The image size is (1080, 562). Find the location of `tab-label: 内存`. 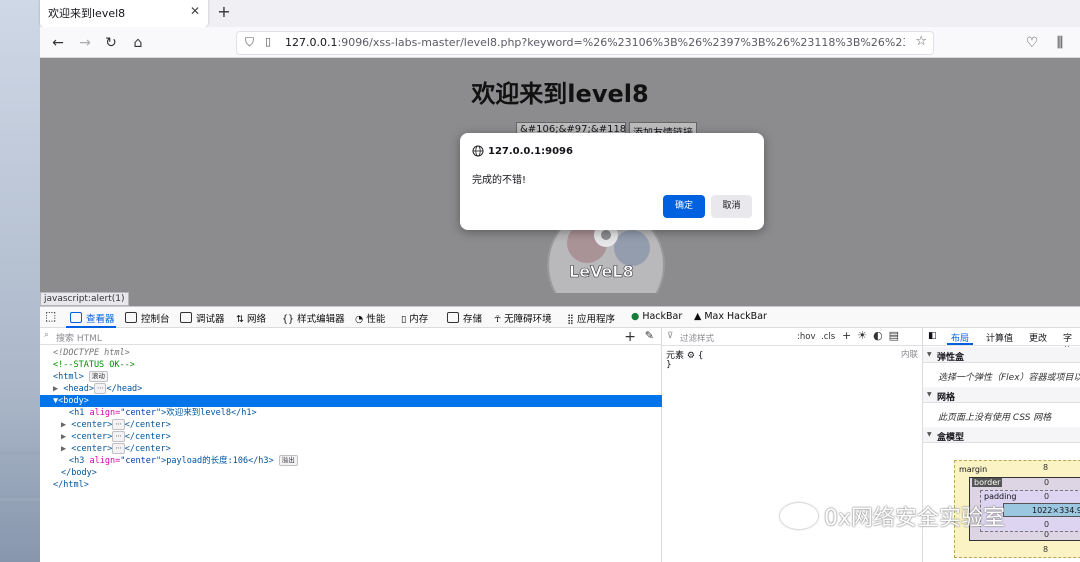

tab-label: 内存 is located at coordinates (419, 319).